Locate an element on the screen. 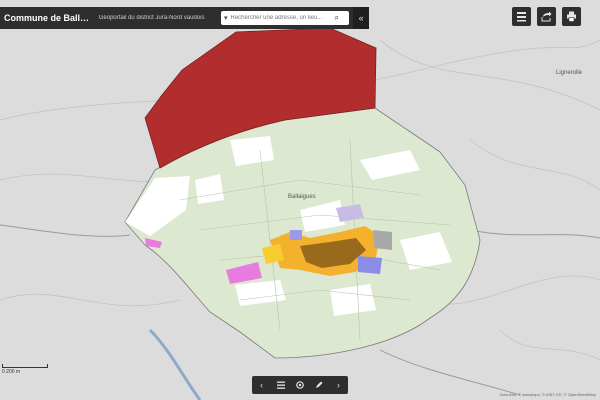  locate-icon is located at coordinates (300, 385).